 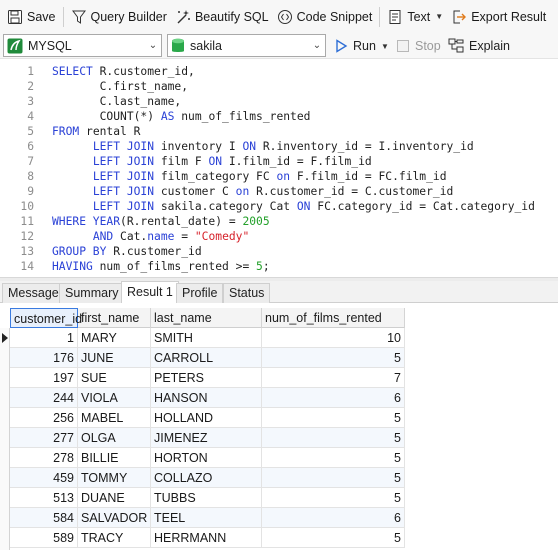 I want to click on run-button: Run ▼, so click(x=361, y=46).